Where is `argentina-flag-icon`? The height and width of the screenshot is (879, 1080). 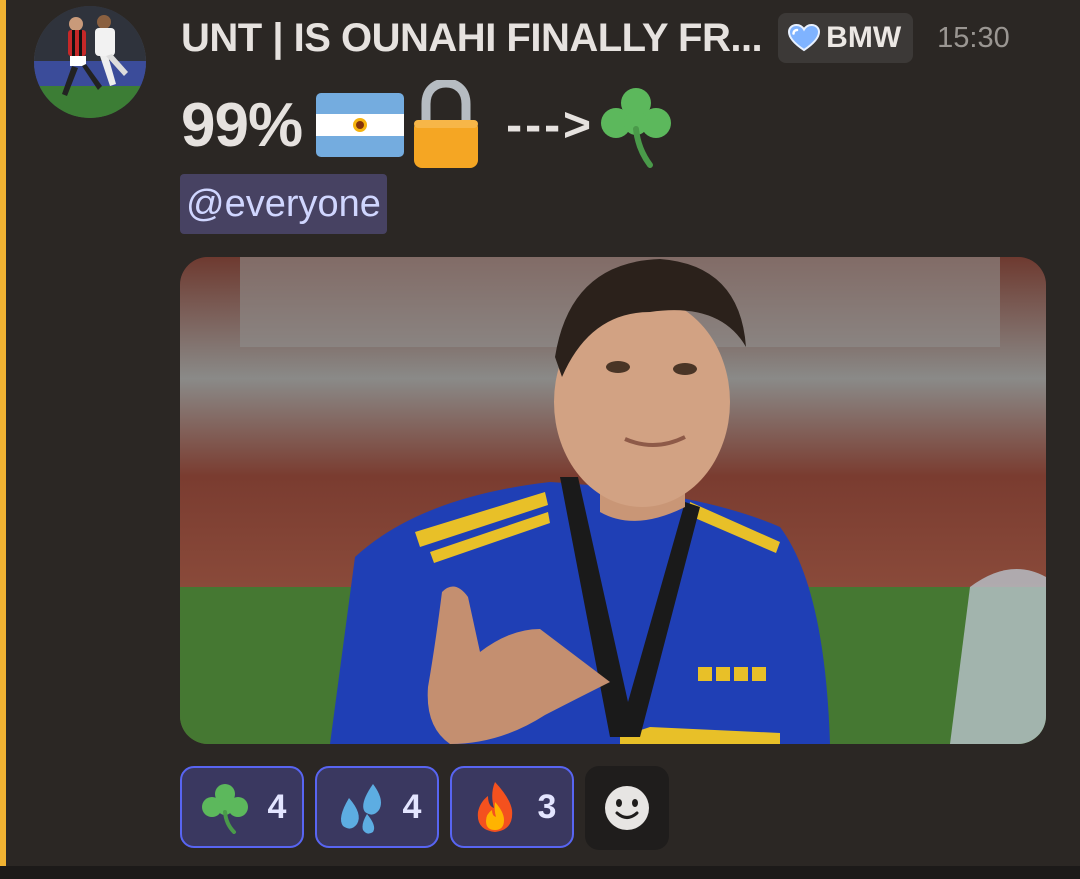
argentina-flag-icon is located at coordinates (360, 125).